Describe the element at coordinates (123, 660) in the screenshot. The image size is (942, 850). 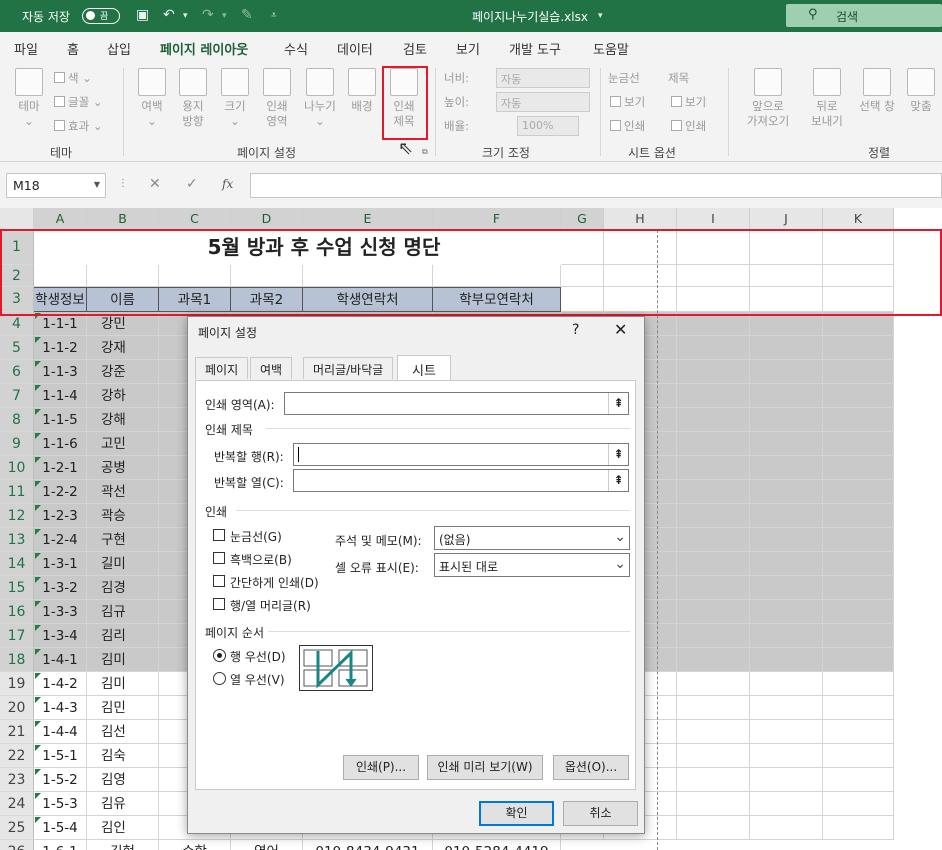
I see `name-cell: 김미` at that location.